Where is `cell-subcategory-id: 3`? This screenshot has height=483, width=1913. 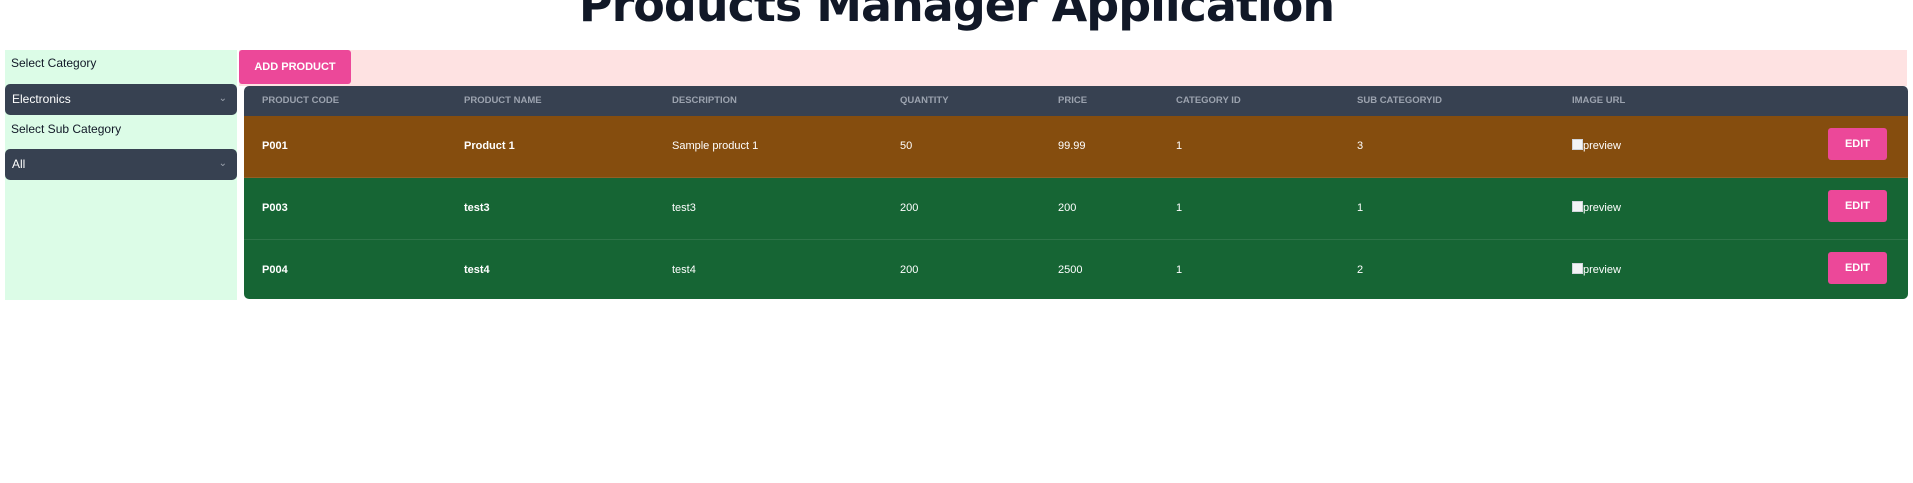
cell-subcategory-id: 3 is located at coordinates (1360, 146).